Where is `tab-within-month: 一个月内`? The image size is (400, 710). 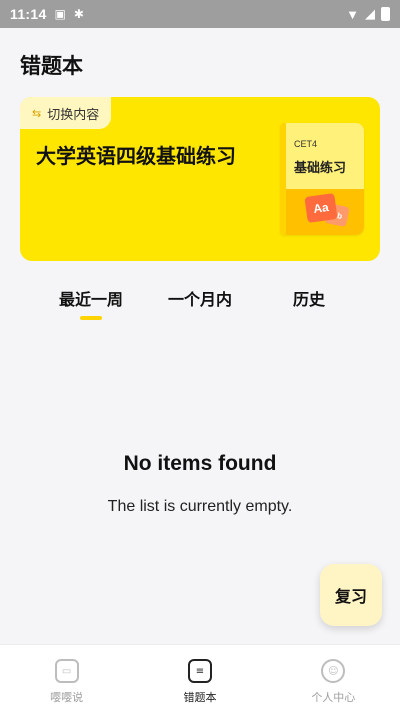
tab-within-month: 一个月内 is located at coordinates (200, 298).